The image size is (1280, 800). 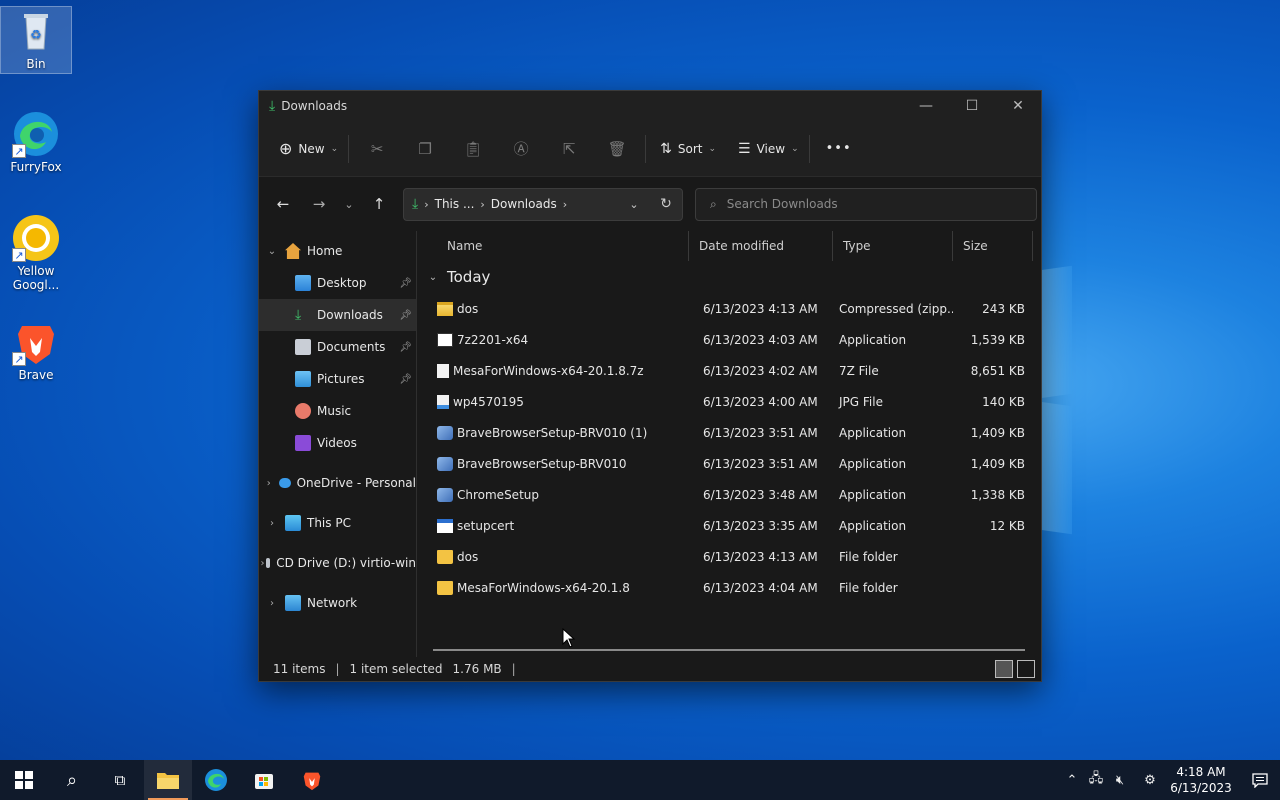 What do you see at coordinates (473, 149) in the screenshot?
I see `paste-icon: 📋︎` at bounding box center [473, 149].